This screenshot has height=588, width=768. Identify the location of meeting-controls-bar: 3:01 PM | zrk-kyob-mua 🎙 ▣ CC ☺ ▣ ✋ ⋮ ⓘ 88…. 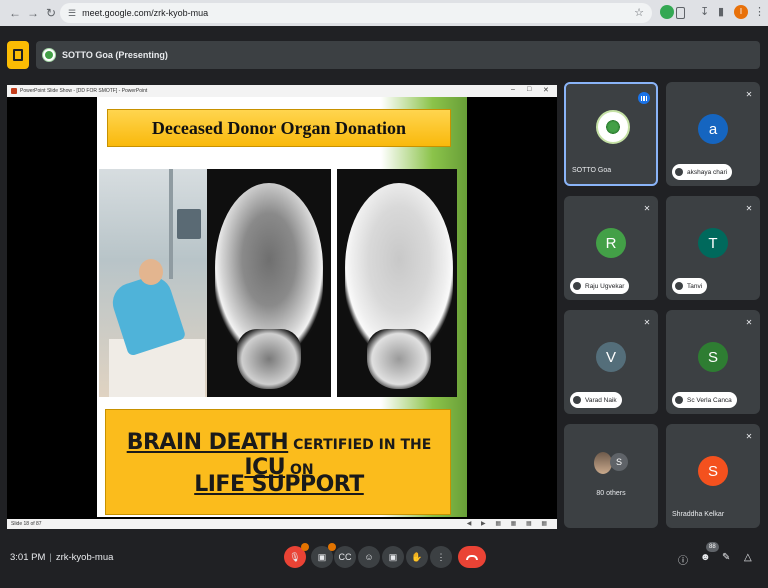
(384, 564).